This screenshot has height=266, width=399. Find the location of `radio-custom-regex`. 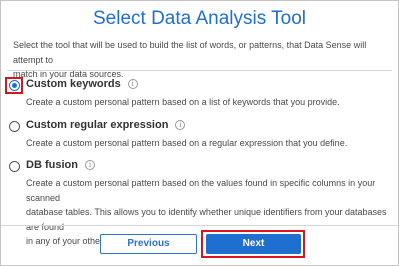

radio-custom-regex is located at coordinates (14, 126).